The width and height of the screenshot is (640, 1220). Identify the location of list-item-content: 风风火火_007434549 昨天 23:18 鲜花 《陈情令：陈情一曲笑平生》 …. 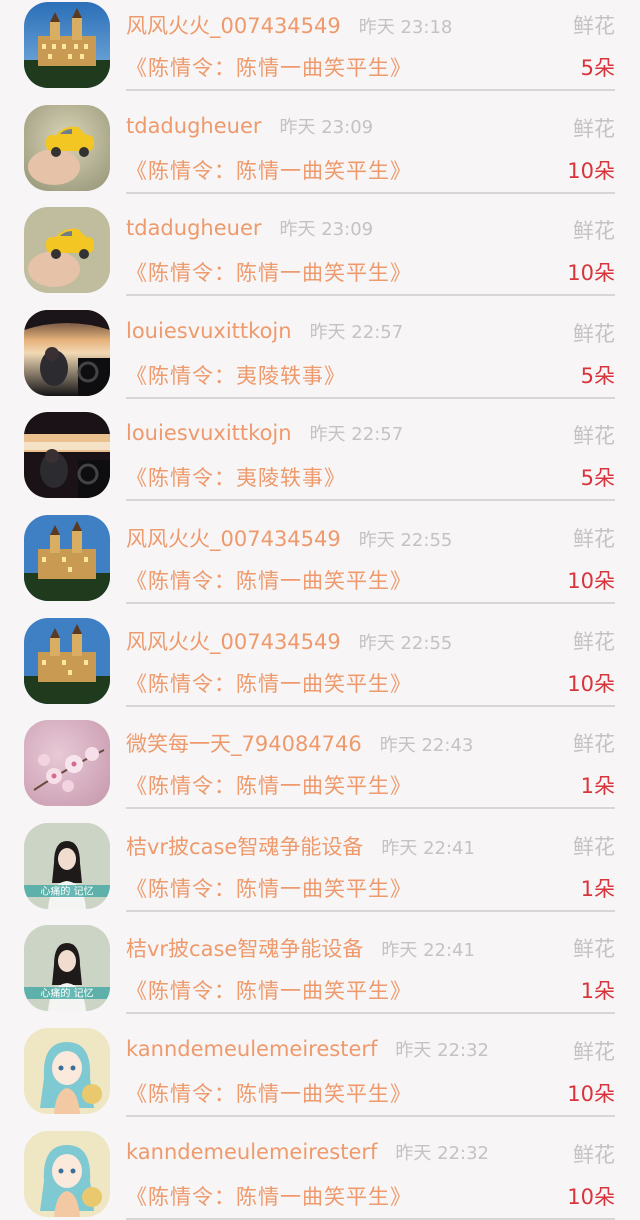
(370, 46).